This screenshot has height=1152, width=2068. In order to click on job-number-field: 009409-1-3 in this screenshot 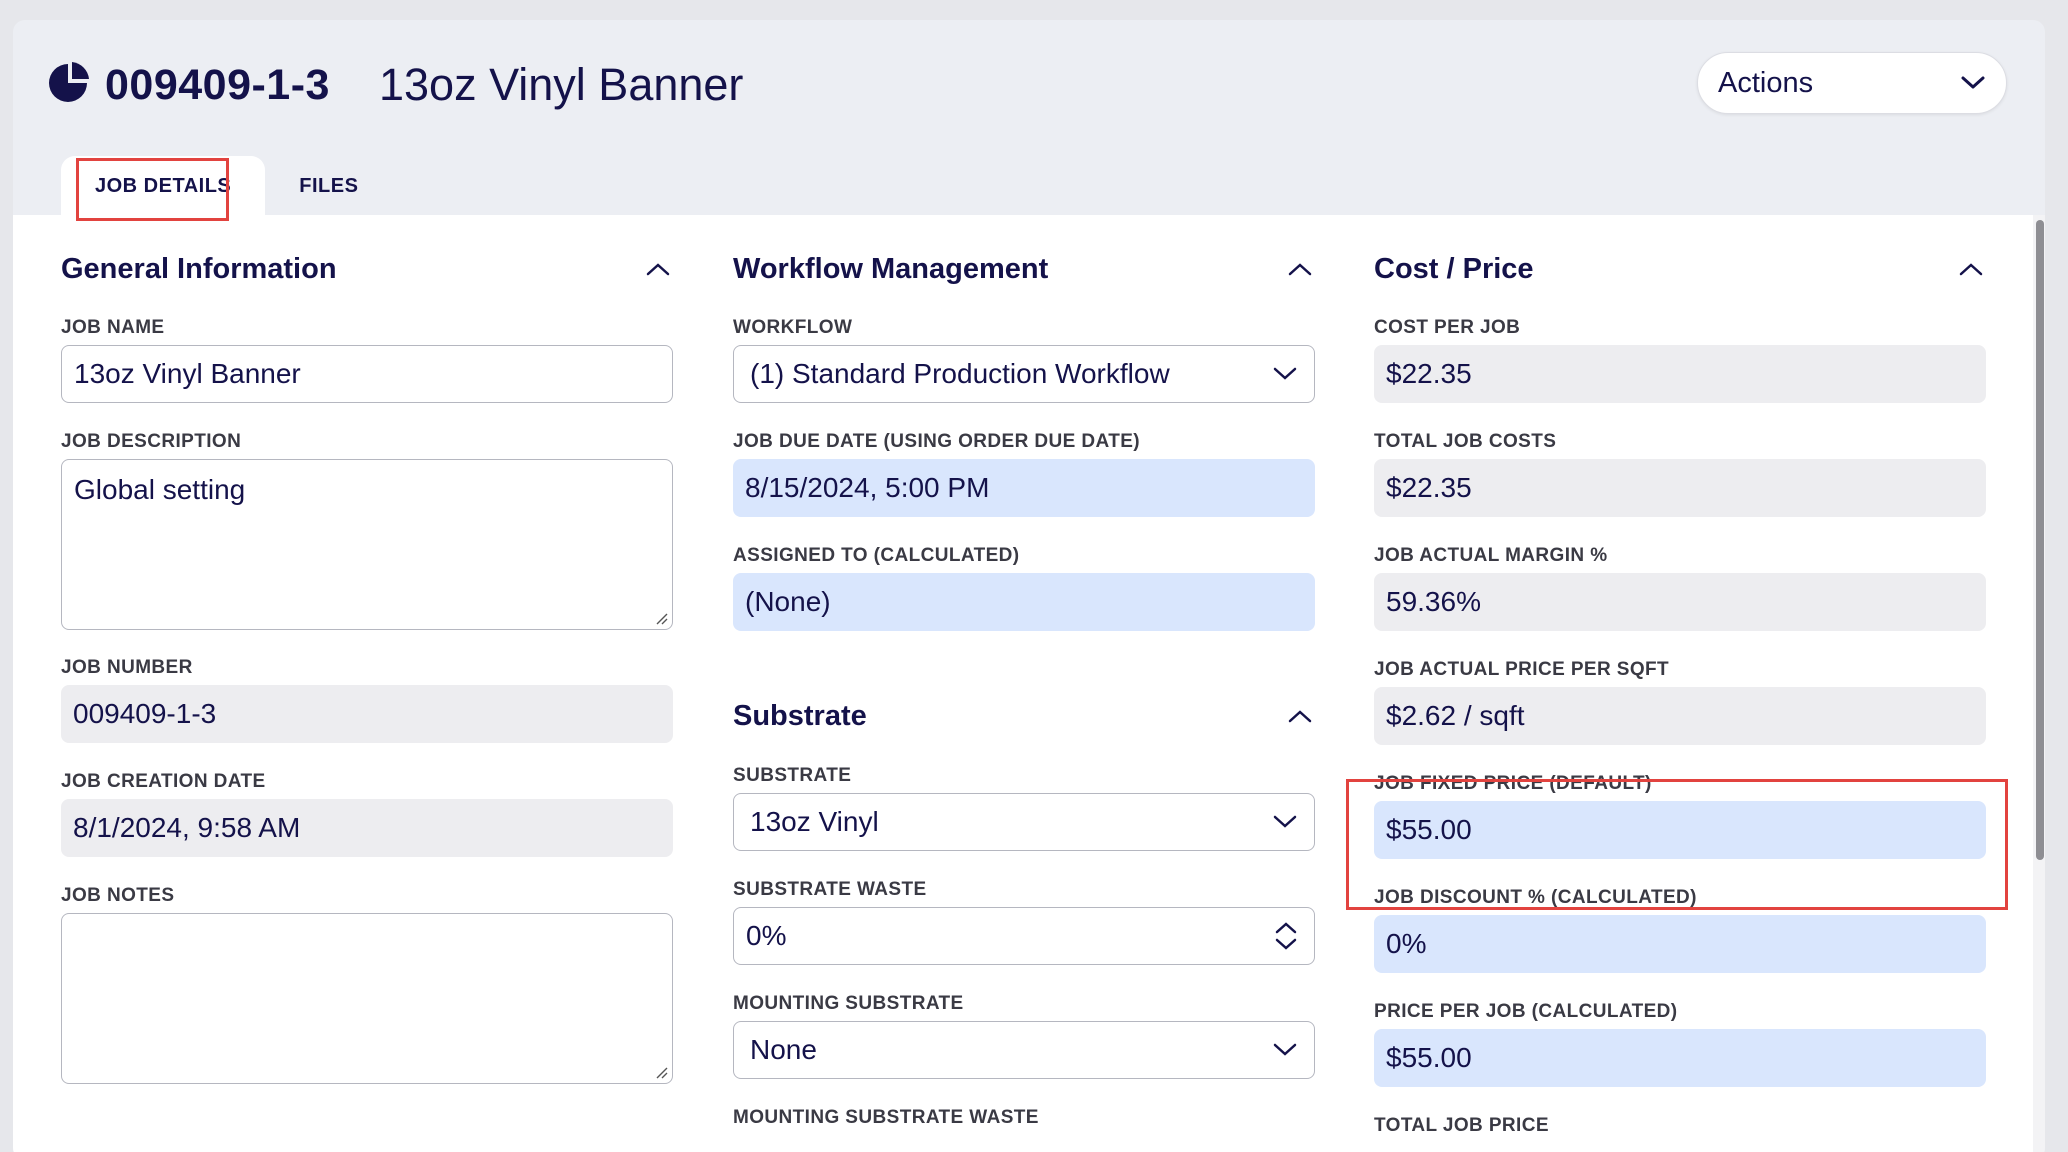, I will do `click(367, 714)`.